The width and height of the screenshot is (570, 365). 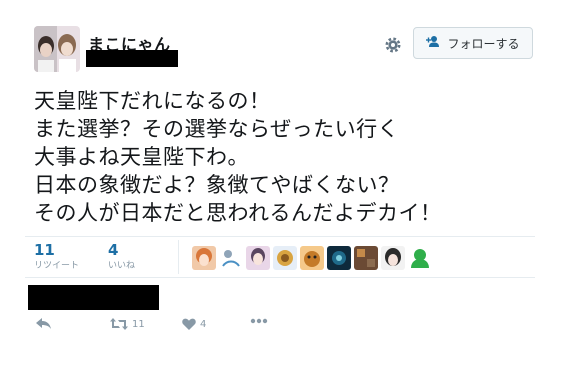 I want to click on reply-icon, so click(x=43, y=323).